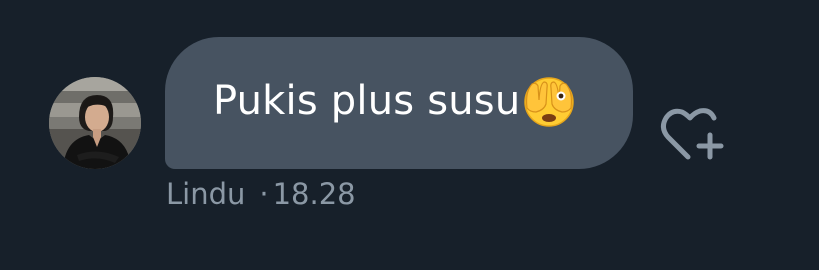  I want to click on message-time: 18.28, so click(314, 194).